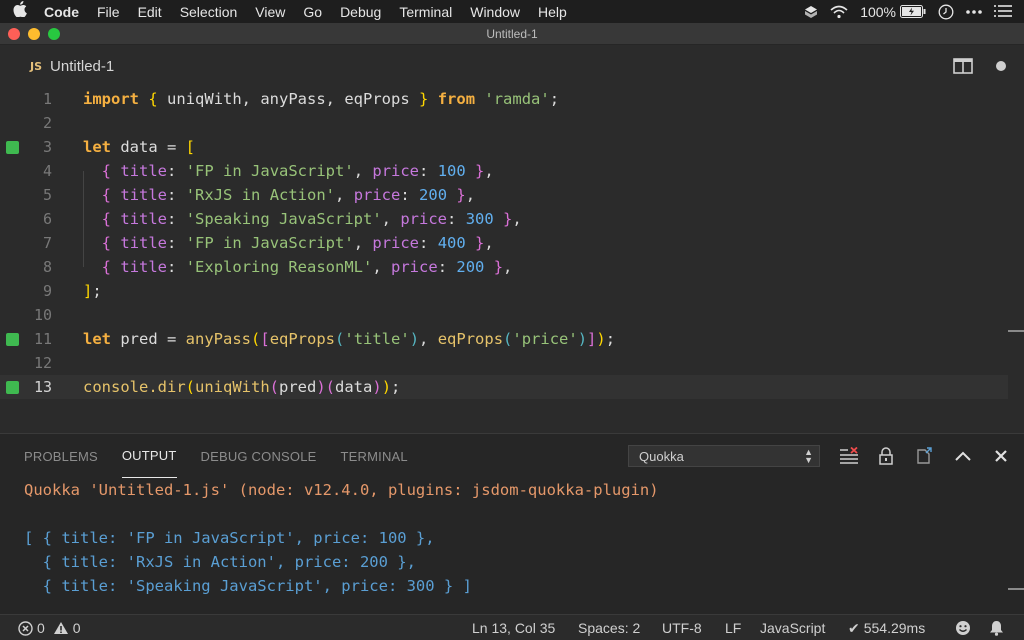 Image resolution: width=1024 pixels, height=640 pixels. What do you see at coordinates (504, 147) in the screenshot?
I see `code-line-3: 3 let data = [` at bounding box center [504, 147].